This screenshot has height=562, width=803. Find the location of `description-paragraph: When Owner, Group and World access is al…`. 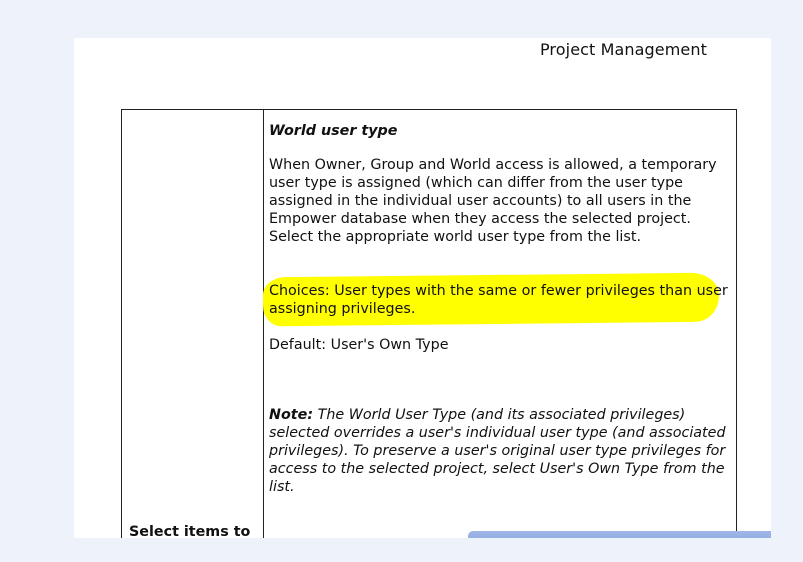

description-paragraph: When Owner, Group and World access is al… is located at coordinates (493, 201).